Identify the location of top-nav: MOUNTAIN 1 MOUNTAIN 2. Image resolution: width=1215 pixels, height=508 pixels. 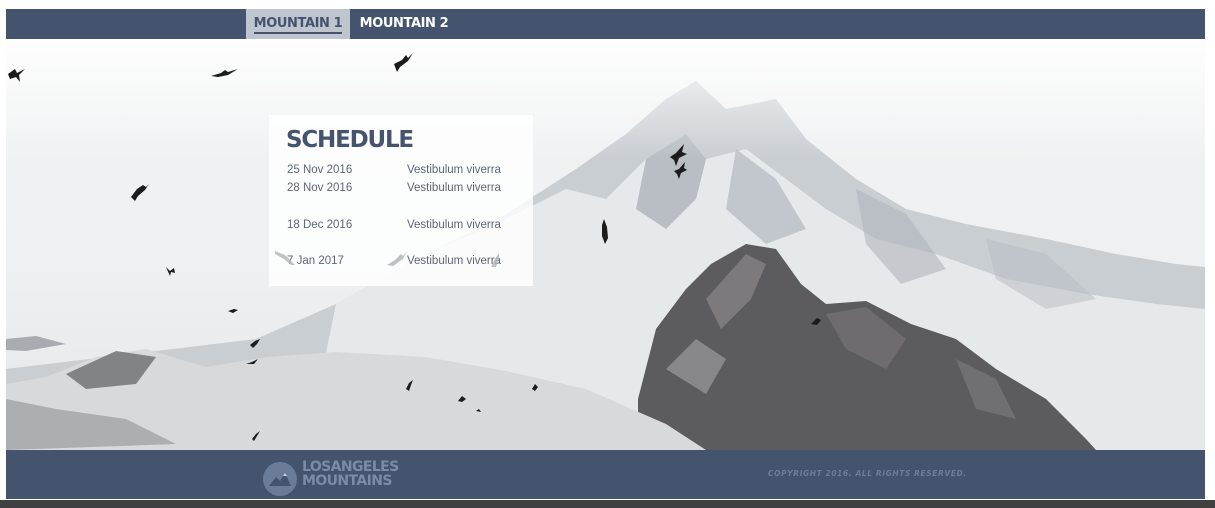
(605, 24).